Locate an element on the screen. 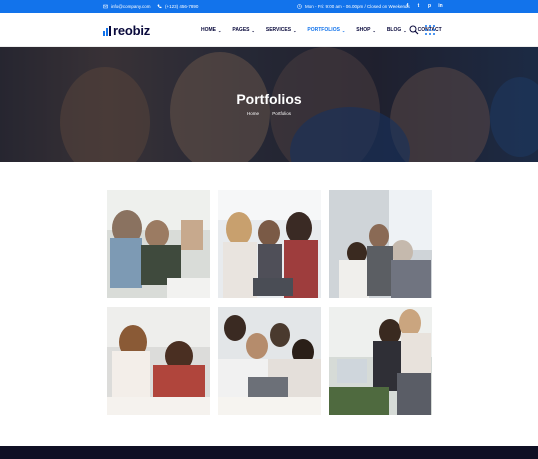 Image resolution: width=538 pixels, height=459 pixels. site-logo: reobiz is located at coordinates (126, 30).